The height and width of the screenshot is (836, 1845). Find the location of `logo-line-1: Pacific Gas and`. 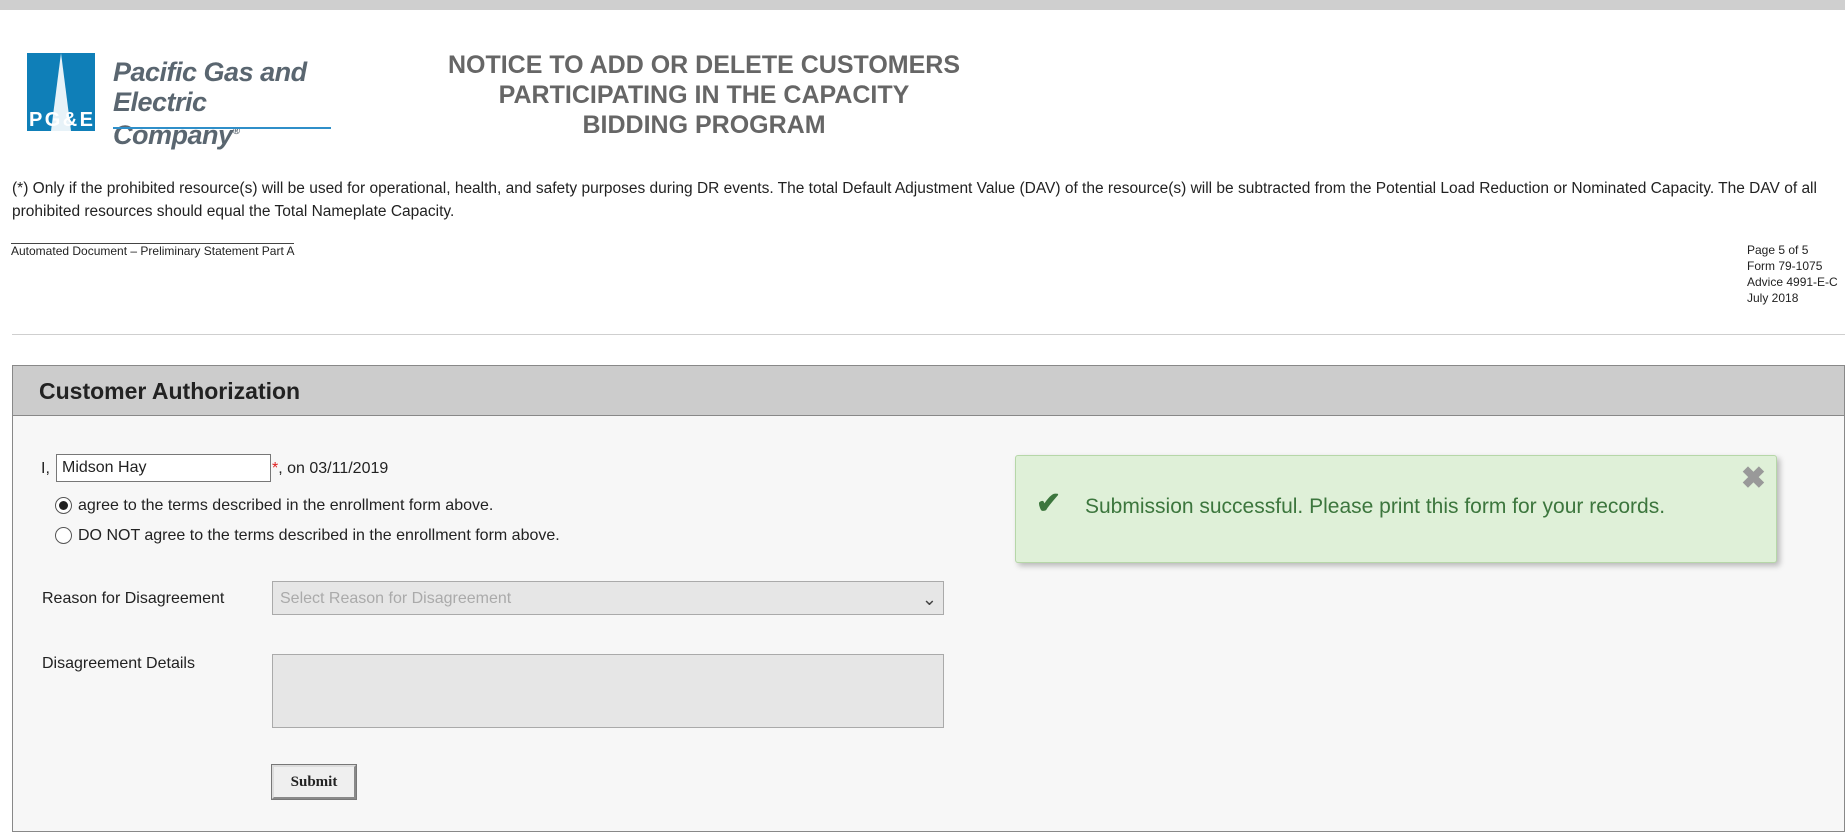

logo-line-1: Pacific Gas and is located at coordinates (210, 72).